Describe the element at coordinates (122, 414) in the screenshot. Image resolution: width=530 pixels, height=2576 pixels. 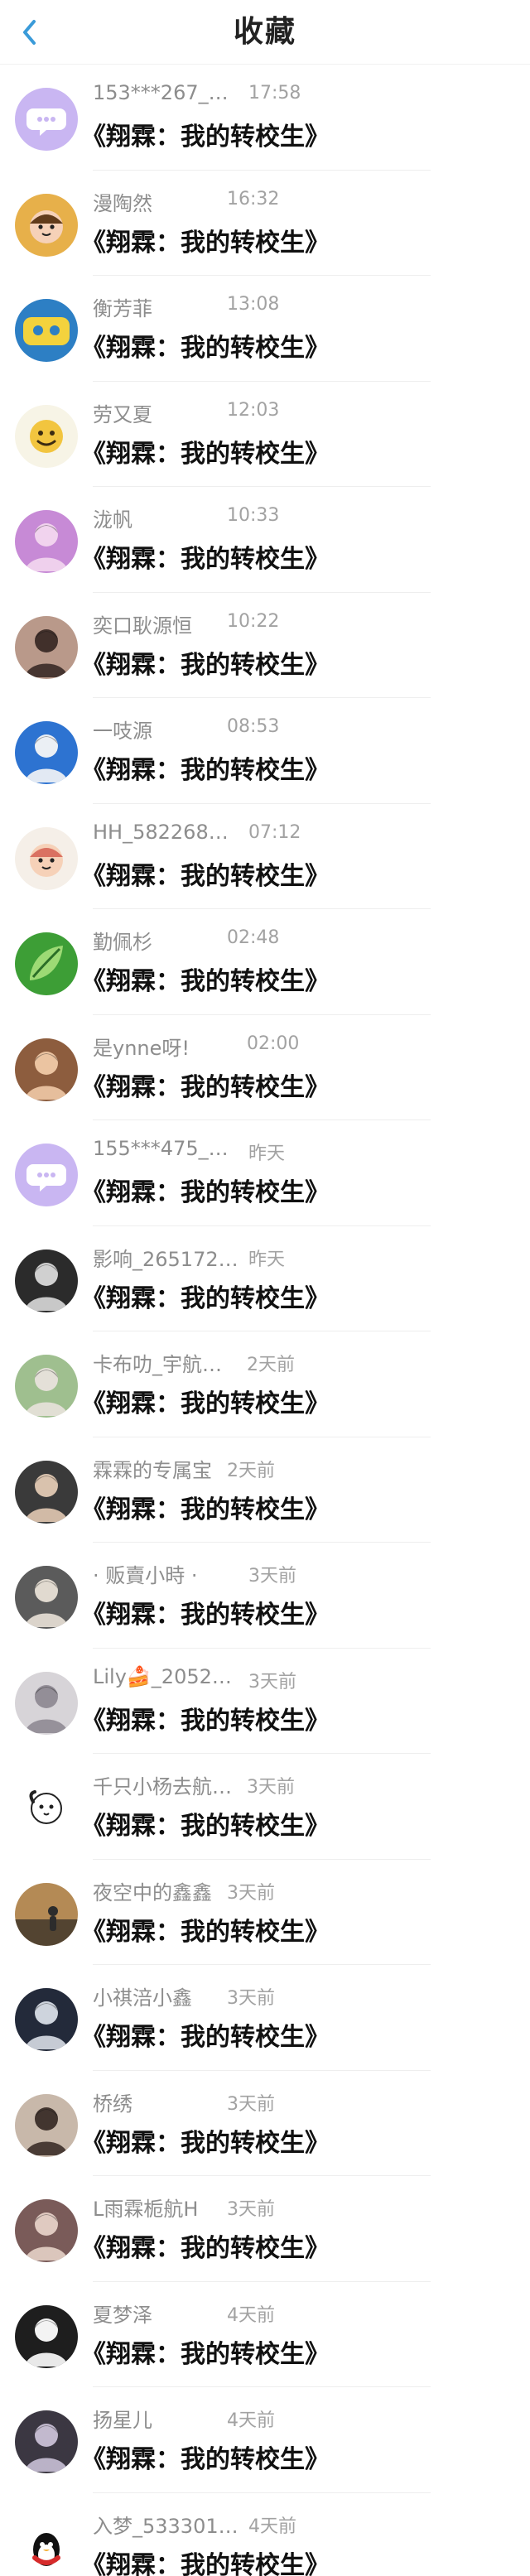
I see `user-name: 劳又夏` at that location.